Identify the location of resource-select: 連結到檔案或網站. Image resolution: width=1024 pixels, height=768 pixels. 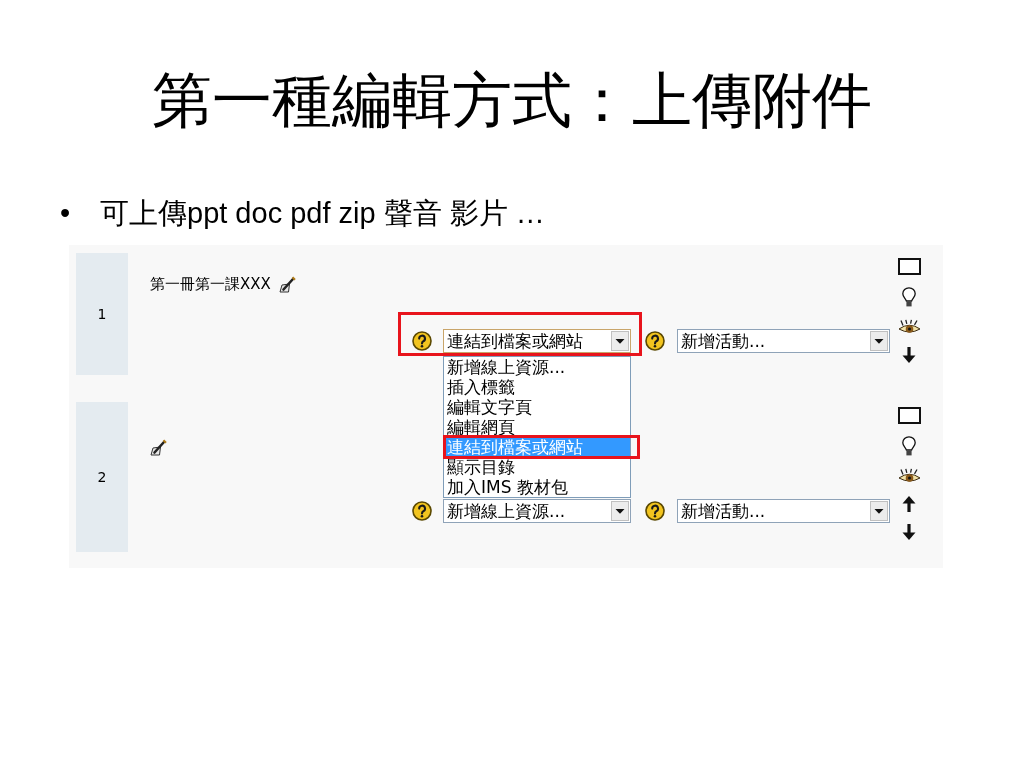
(537, 341).